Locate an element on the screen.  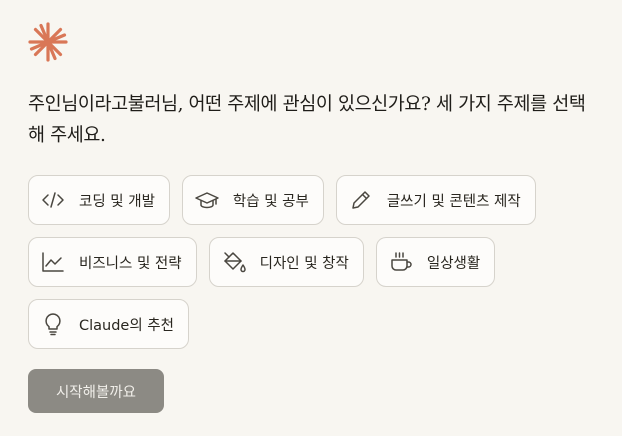
topic-chip-design: 디자인 및 창작 is located at coordinates (286, 262).